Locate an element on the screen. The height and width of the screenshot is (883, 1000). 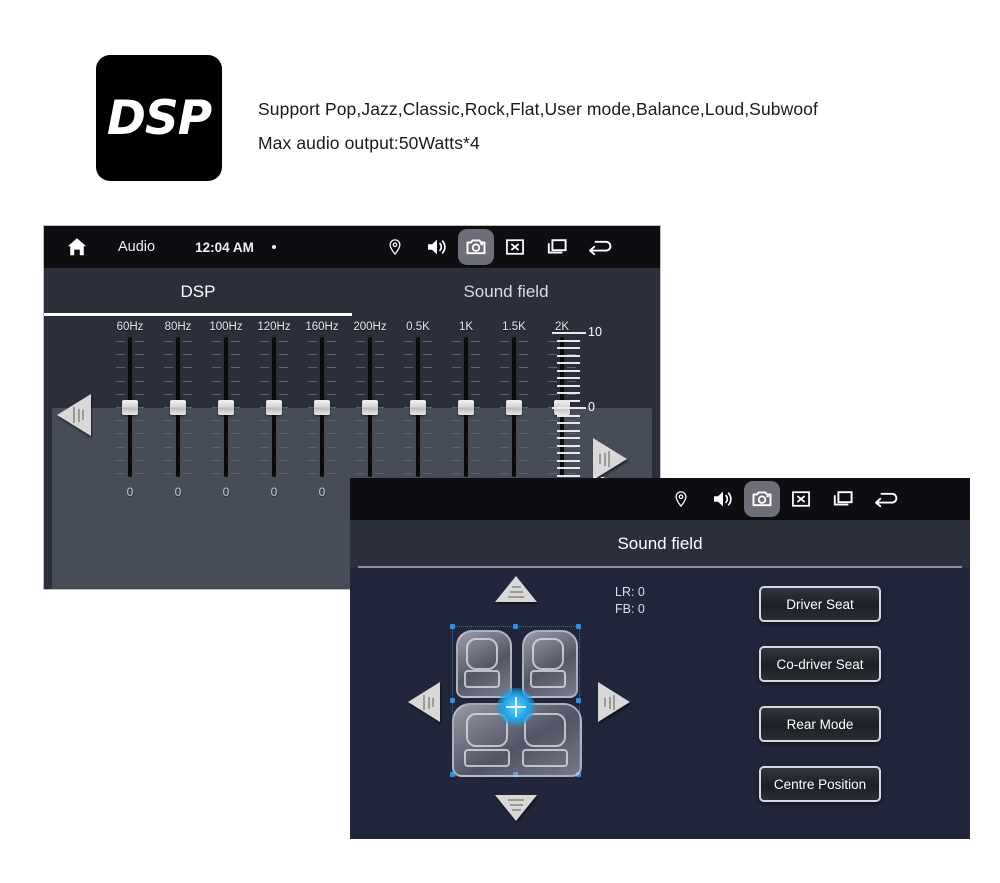
fb-readout: FB: 0 is located at coordinates (630, 609).